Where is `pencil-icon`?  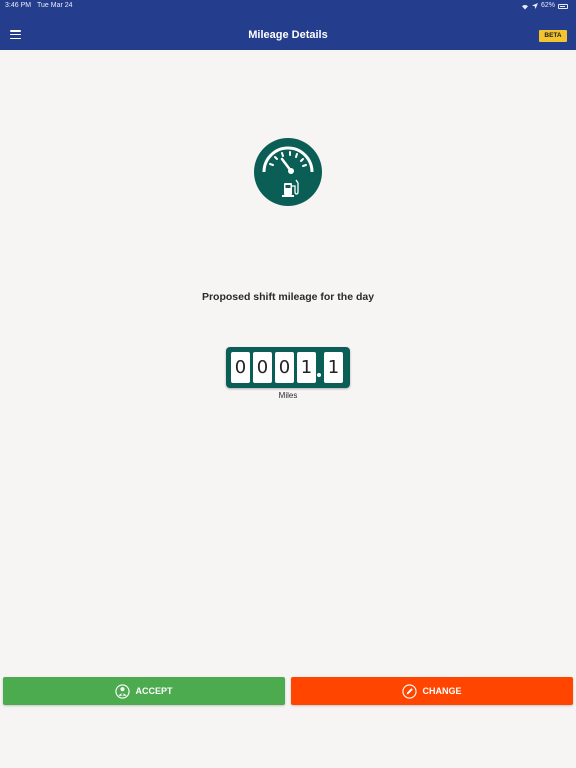
pencil-icon is located at coordinates (410, 691).